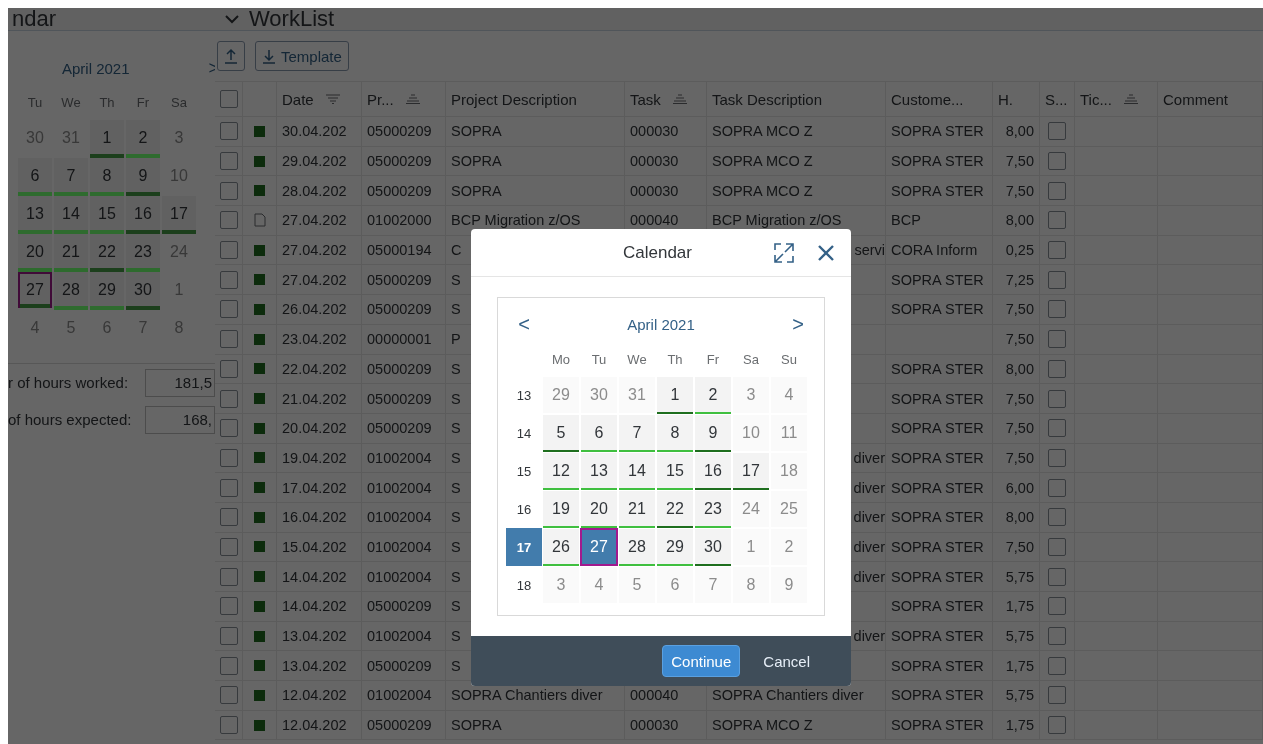 The width and height of the screenshot is (1263, 744). What do you see at coordinates (524, 395) in the screenshot?
I see `week-number: 13` at bounding box center [524, 395].